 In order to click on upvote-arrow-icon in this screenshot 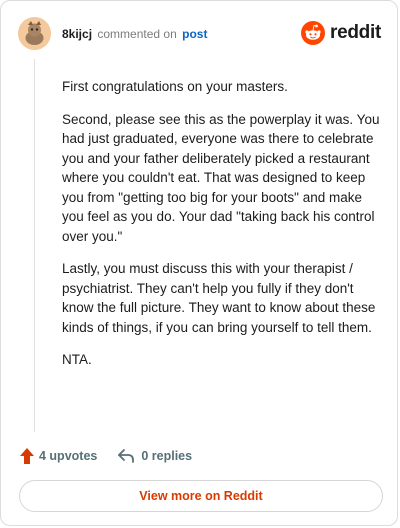, I will do `click(27, 456)`.